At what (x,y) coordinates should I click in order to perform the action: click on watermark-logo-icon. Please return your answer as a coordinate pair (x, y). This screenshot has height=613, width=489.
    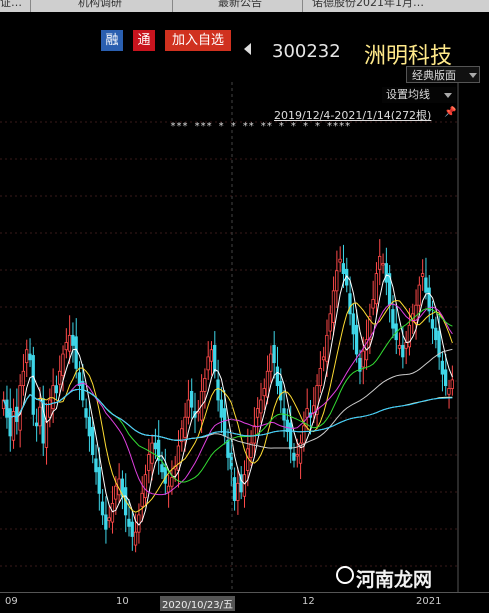
    Looking at the image, I should click on (345, 575).